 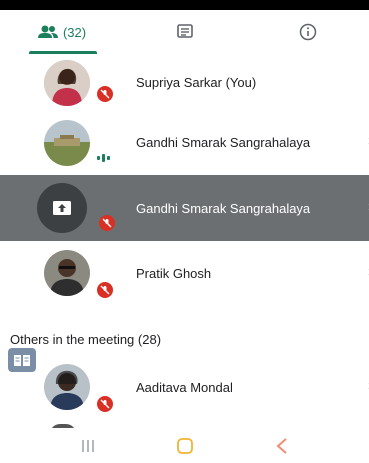 What do you see at coordinates (86, 339) in the screenshot?
I see `section-label-others: Others in the meeting (28)` at bounding box center [86, 339].